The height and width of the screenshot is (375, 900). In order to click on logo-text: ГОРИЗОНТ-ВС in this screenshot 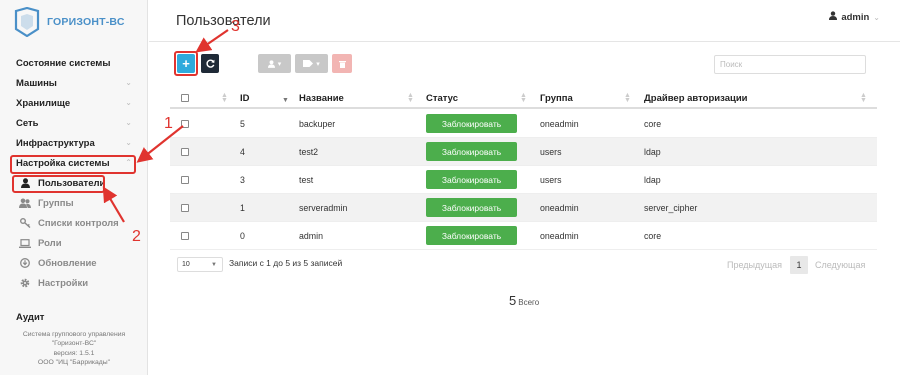, I will do `click(86, 22)`.